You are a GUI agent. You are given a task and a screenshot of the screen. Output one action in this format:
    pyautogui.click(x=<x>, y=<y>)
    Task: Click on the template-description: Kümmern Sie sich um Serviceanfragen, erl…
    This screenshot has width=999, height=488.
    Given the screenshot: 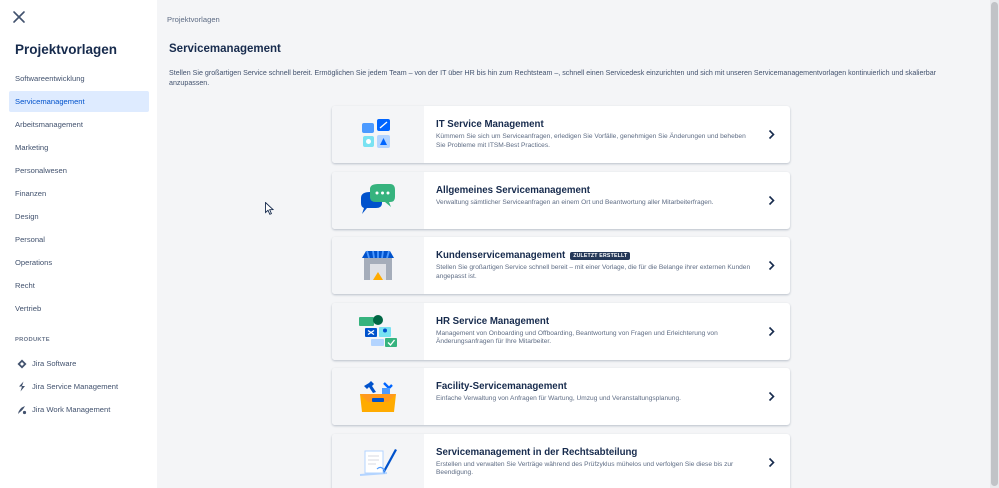 What is the action you would take?
    pyautogui.click(x=591, y=141)
    